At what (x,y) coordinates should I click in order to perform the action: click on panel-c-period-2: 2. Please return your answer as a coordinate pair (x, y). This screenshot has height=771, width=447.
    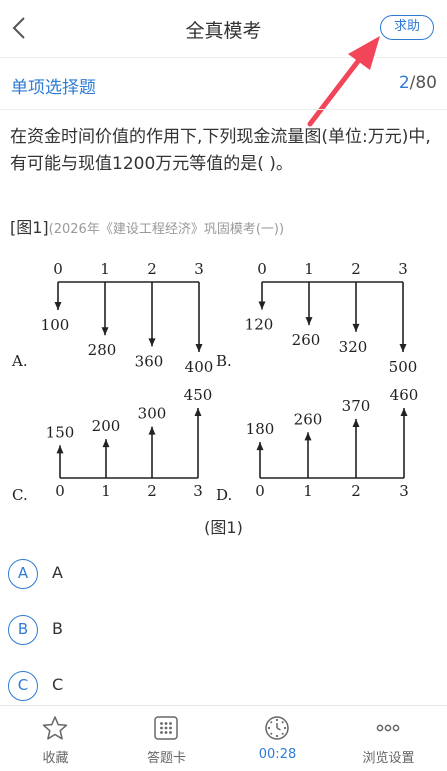
    Looking at the image, I should click on (152, 491).